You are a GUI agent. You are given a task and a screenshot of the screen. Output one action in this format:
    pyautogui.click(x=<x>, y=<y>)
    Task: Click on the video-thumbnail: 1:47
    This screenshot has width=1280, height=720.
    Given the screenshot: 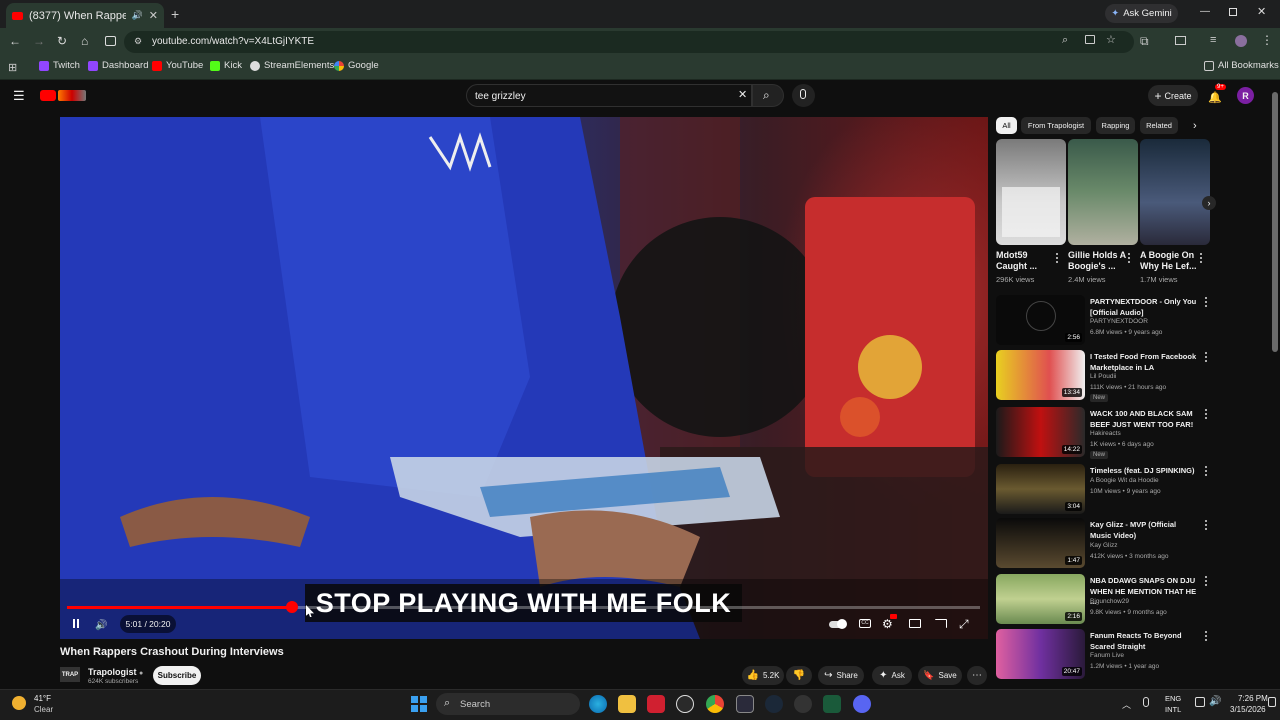 What is the action you would take?
    pyautogui.click(x=1040, y=543)
    